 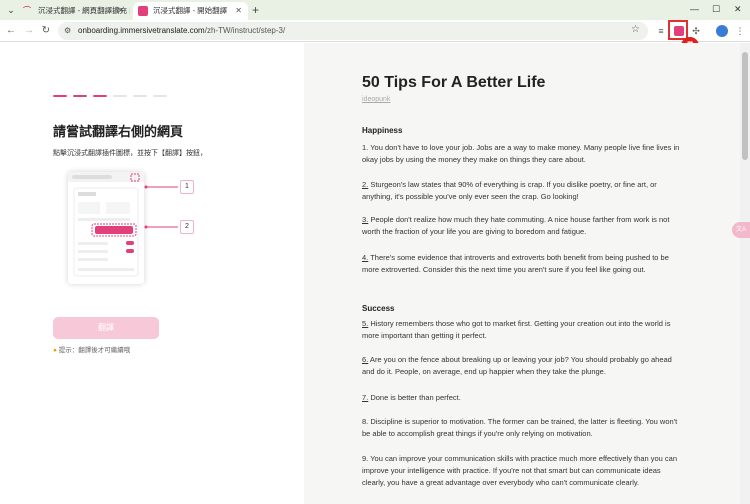 I want to click on tab-start-translate: 沉浸式翻譯 - 開始翻譯 ✕, so click(x=190, y=11).